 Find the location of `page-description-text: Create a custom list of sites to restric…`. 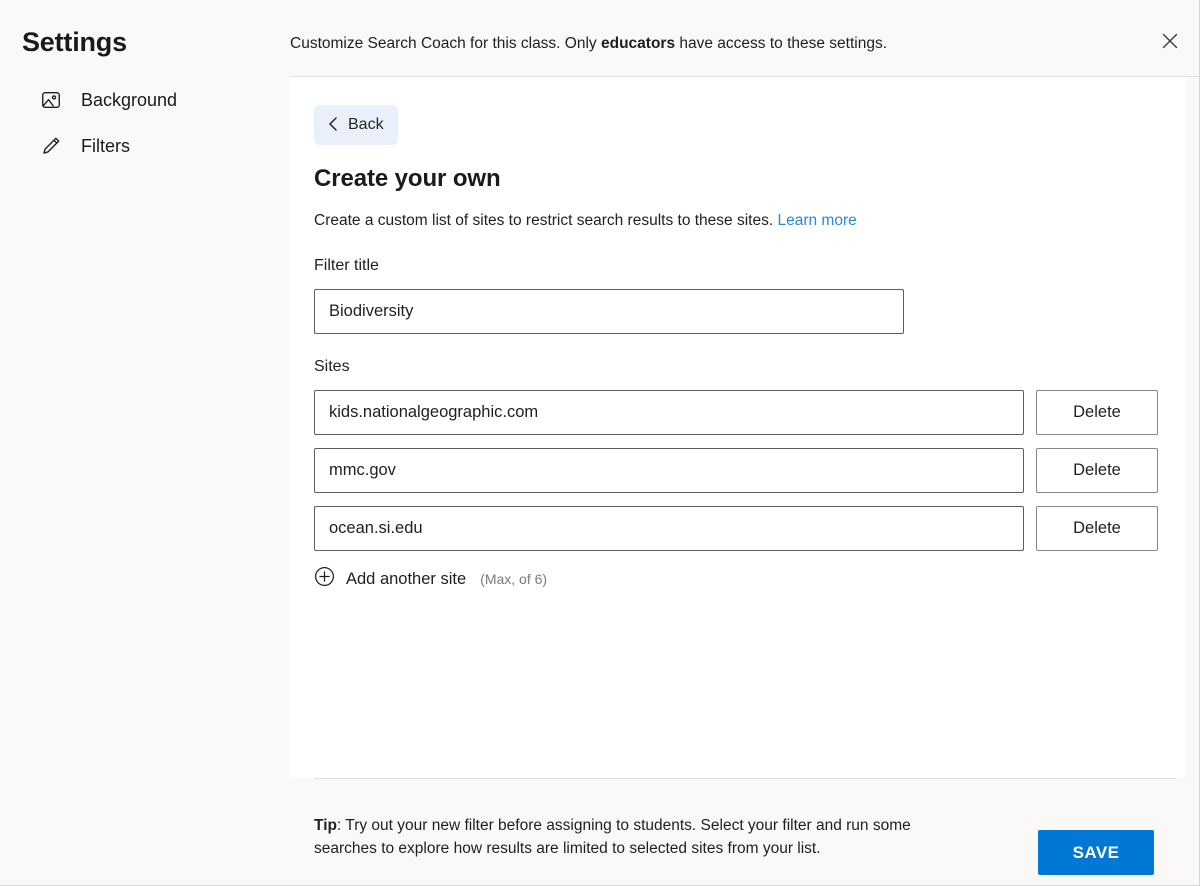

page-description-text: Create a custom list of sites to restric… is located at coordinates (544, 220).